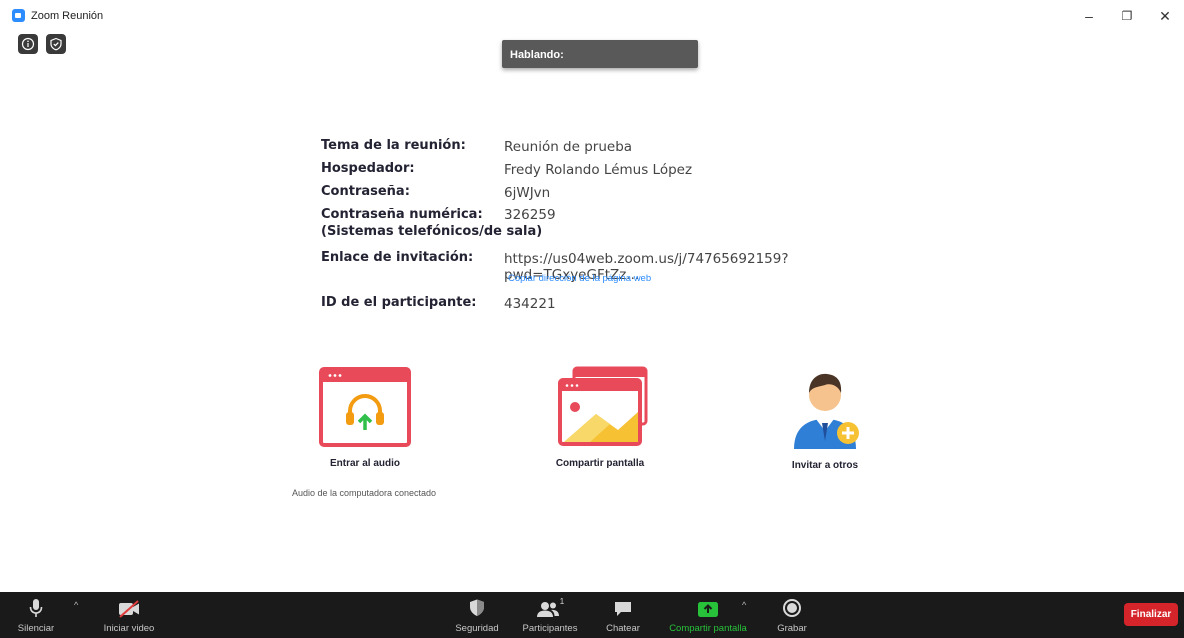 The width and height of the screenshot is (1184, 638). I want to click on chat-label: Chatear, so click(623, 628).